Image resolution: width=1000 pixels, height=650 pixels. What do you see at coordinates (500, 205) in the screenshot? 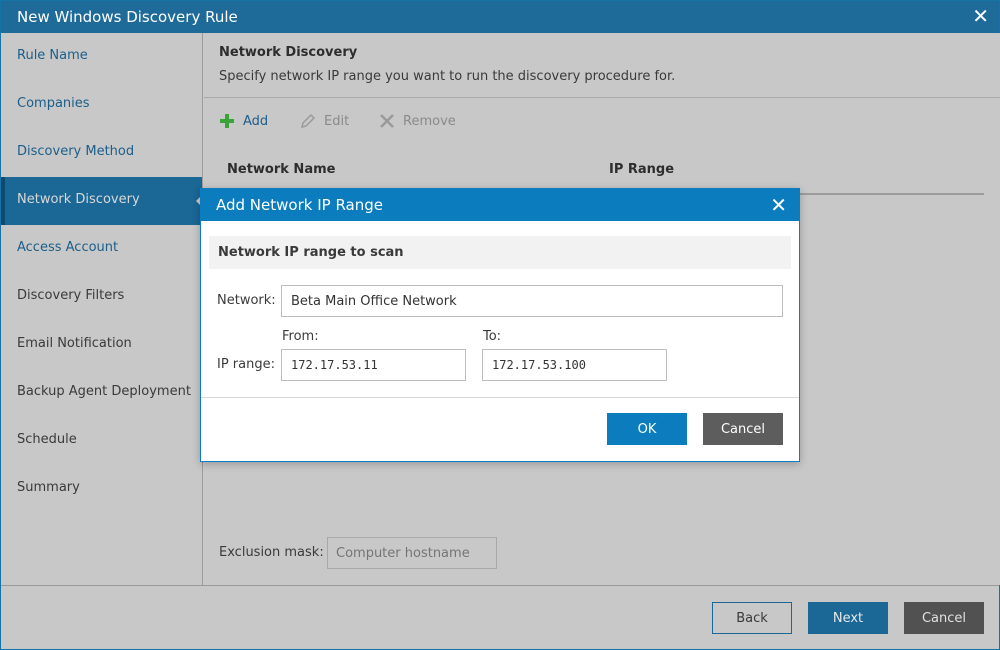
I see `dialog-title-bar: Add Network IP Range ✕` at bounding box center [500, 205].